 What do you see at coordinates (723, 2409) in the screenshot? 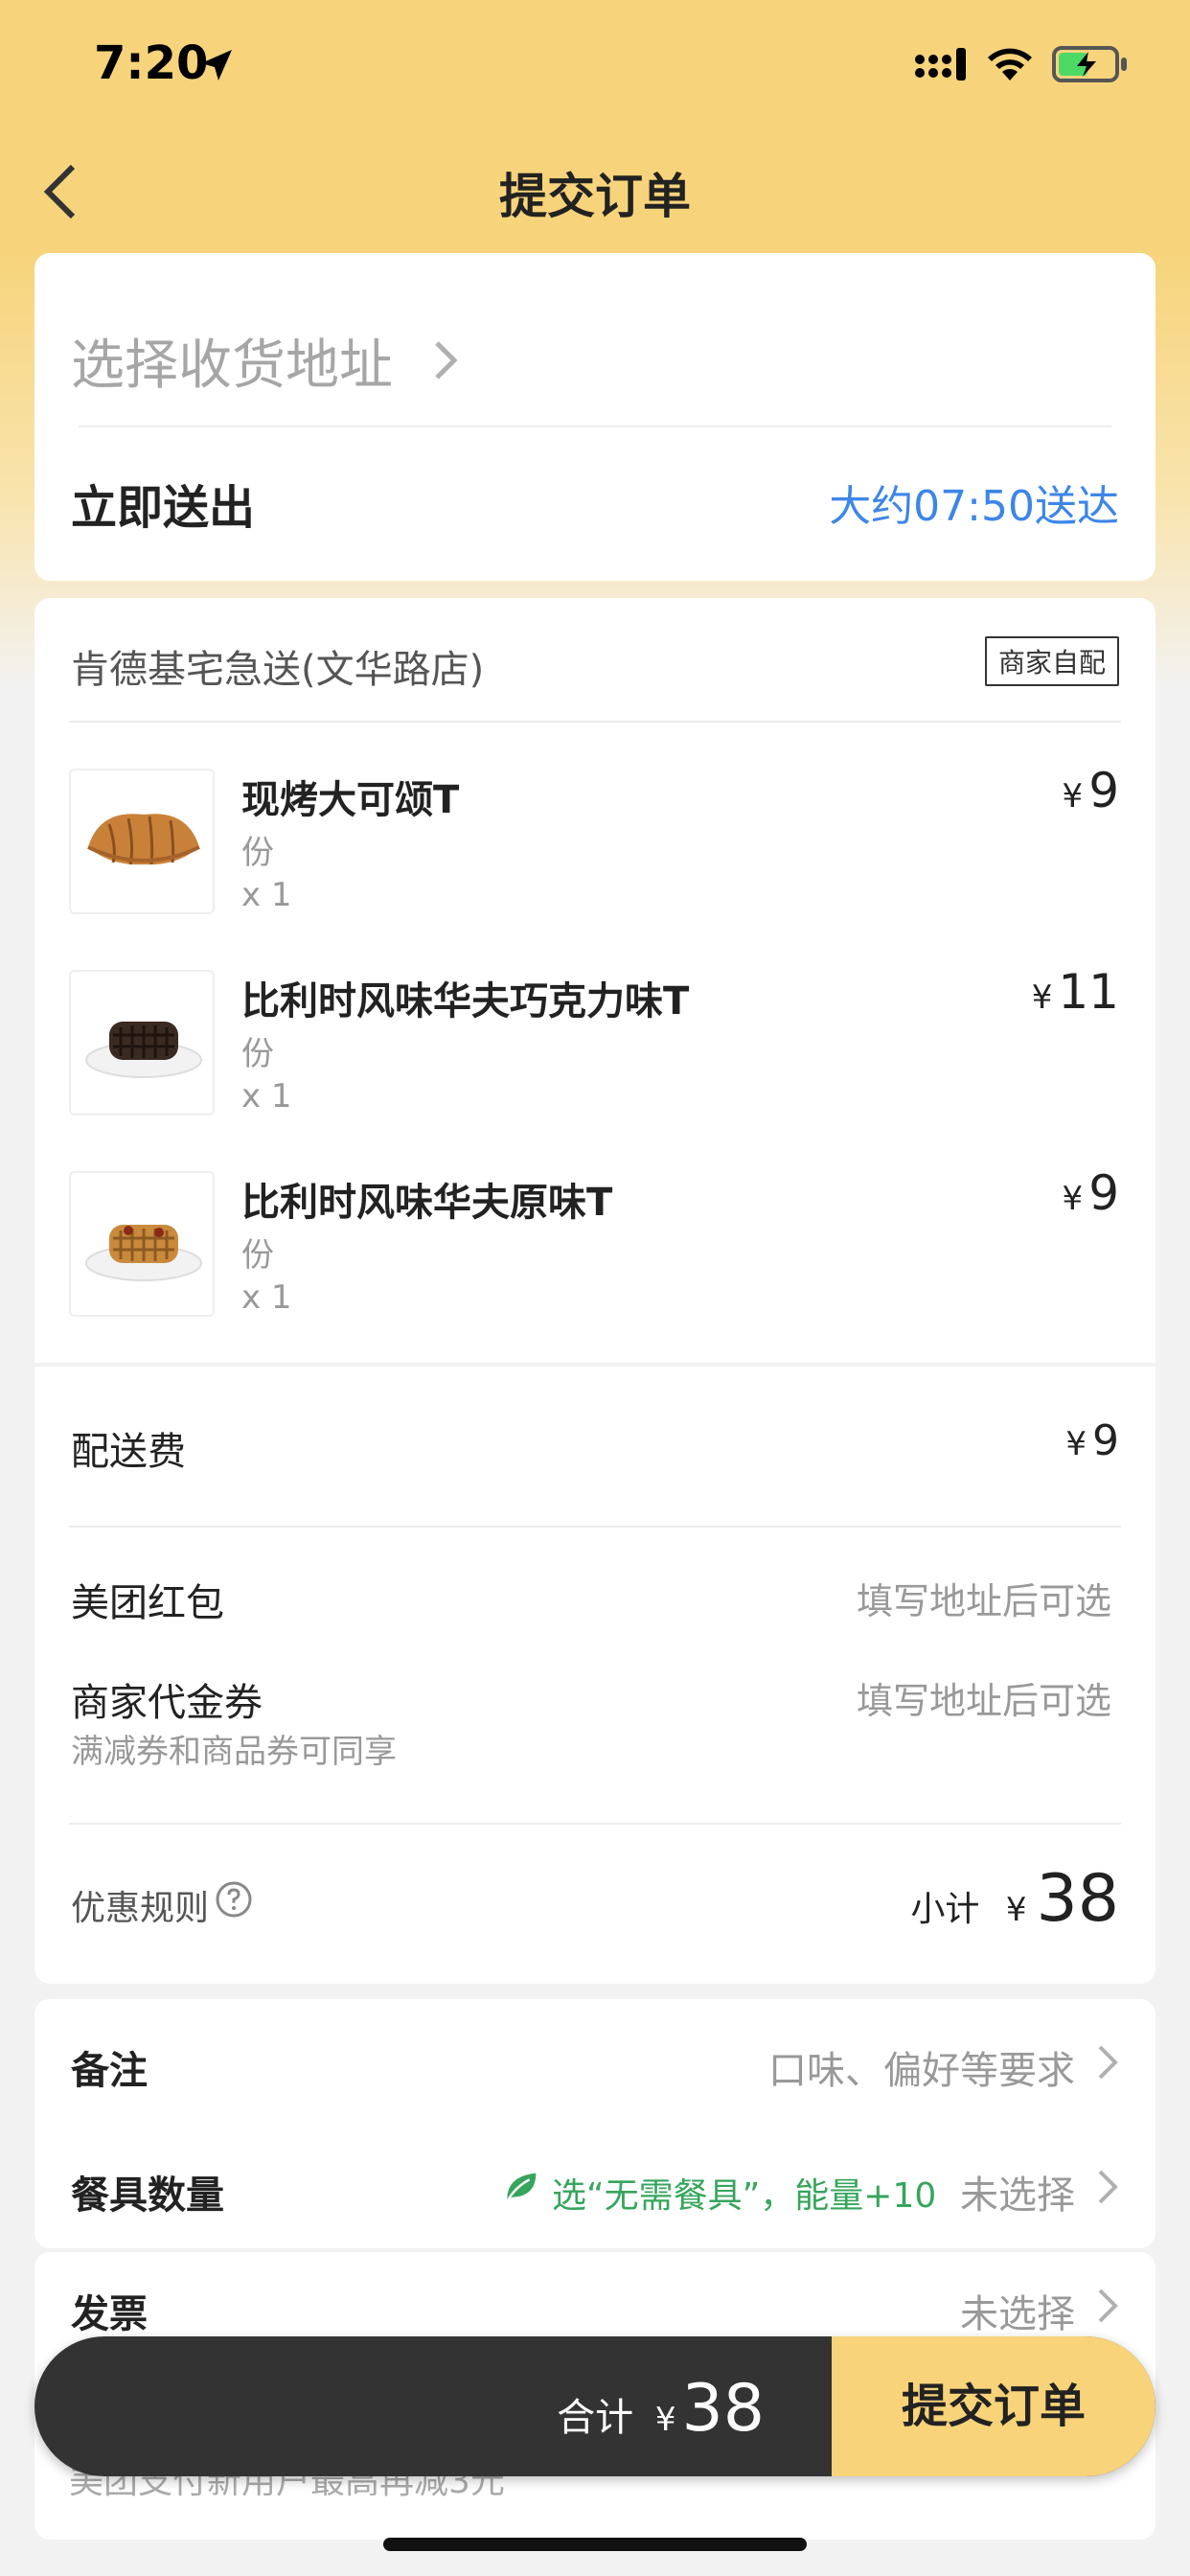
I see `total-amount: 38` at bounding box center [723, 2409].